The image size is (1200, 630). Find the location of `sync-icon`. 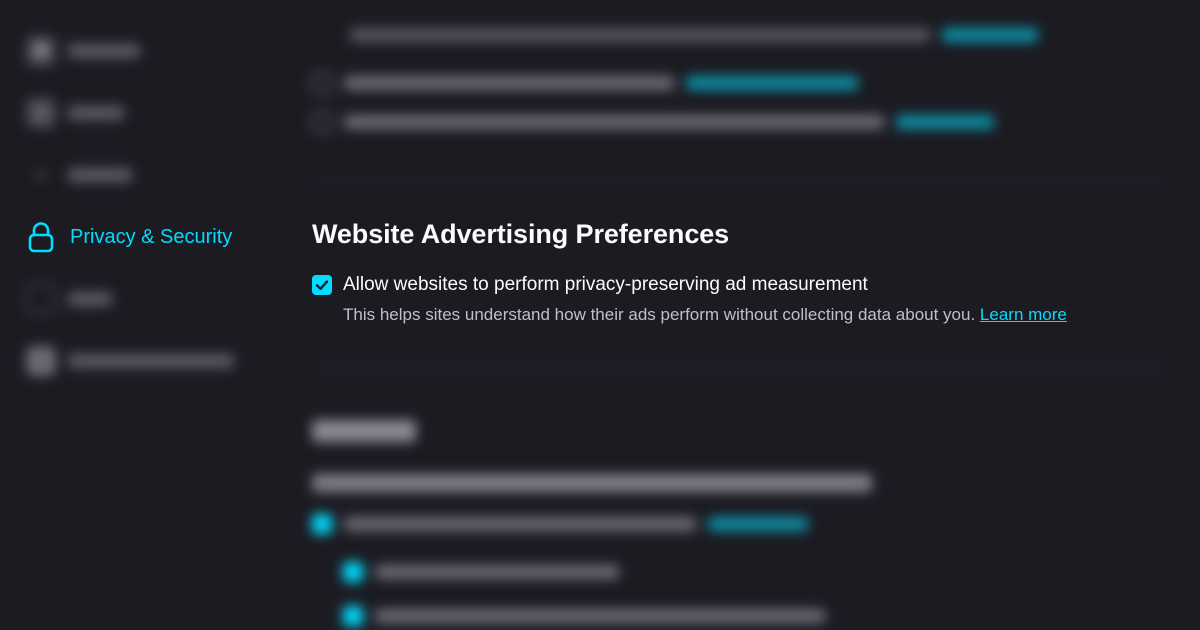

sync-icon is located at coordinates (41, 299).